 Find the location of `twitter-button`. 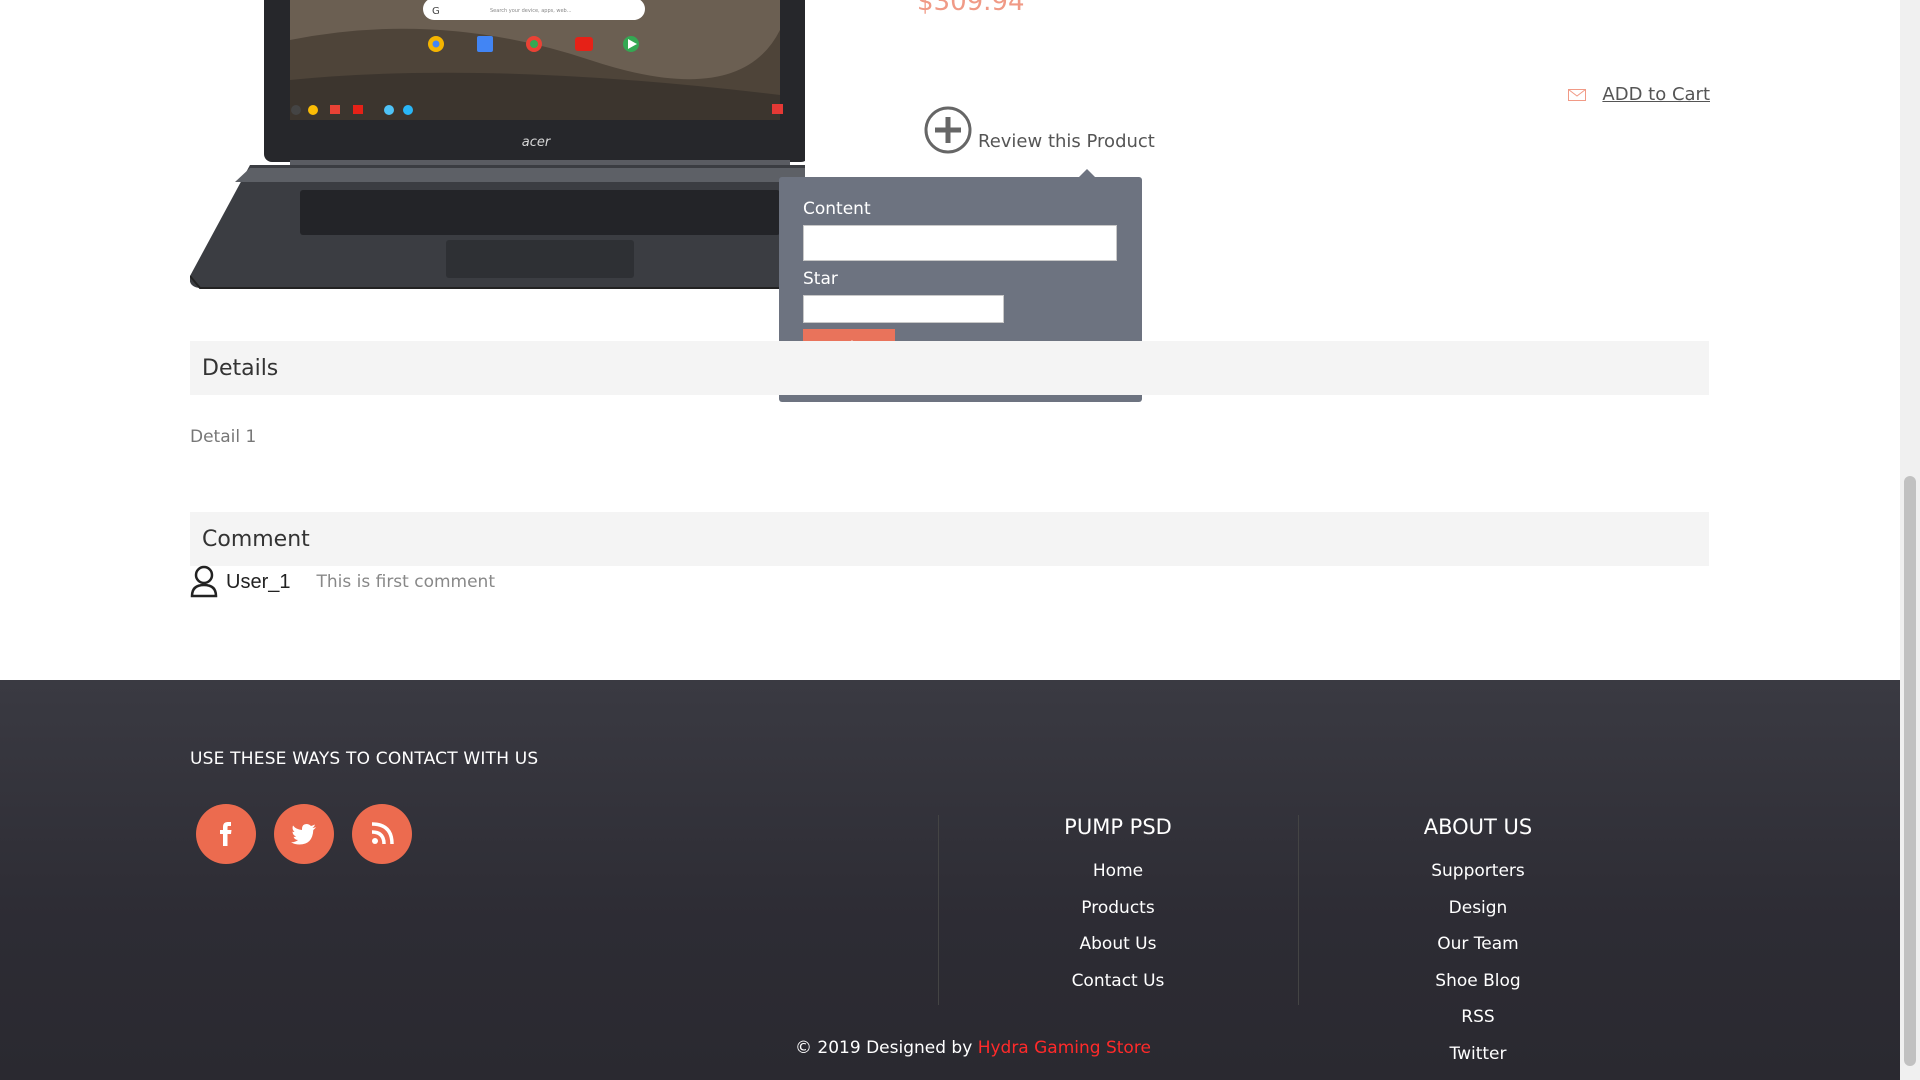

twitter-button is located at coordinates (304, 834).